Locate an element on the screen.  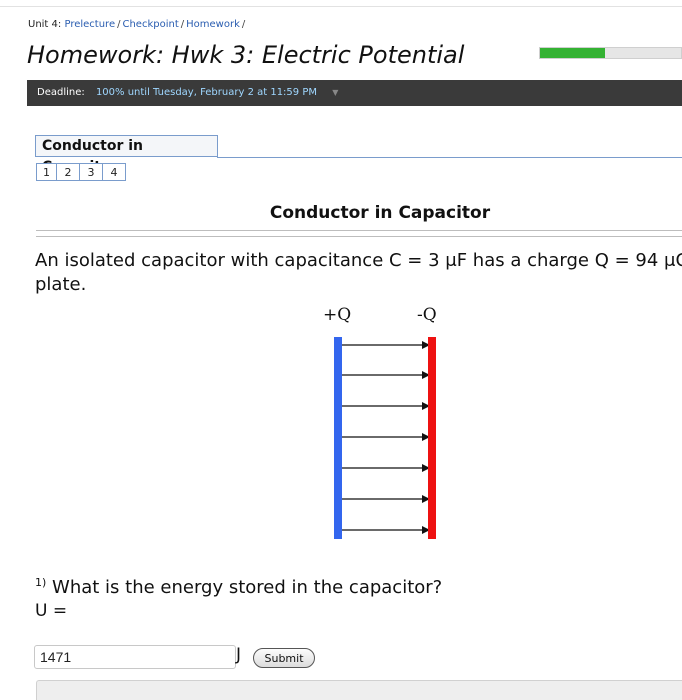
breadcrumb-prefix: Unit 4: is located at coordinates (45, 24).